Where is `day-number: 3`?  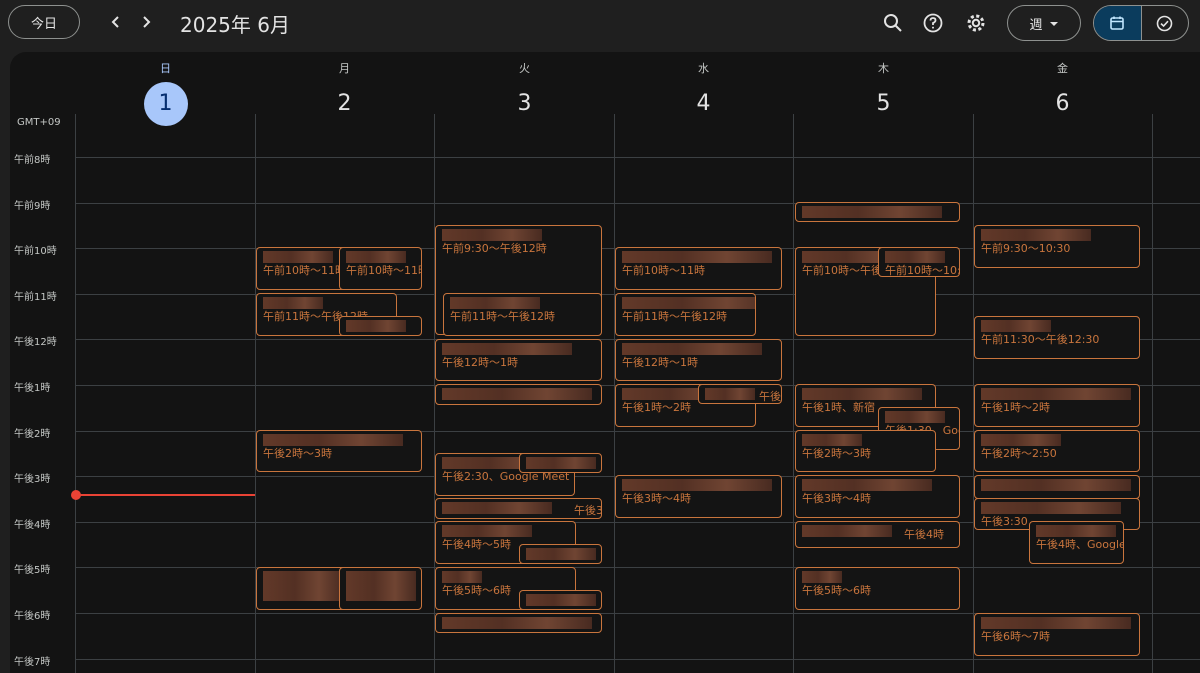 day-number: 3 is located at coordinates (525, 104).